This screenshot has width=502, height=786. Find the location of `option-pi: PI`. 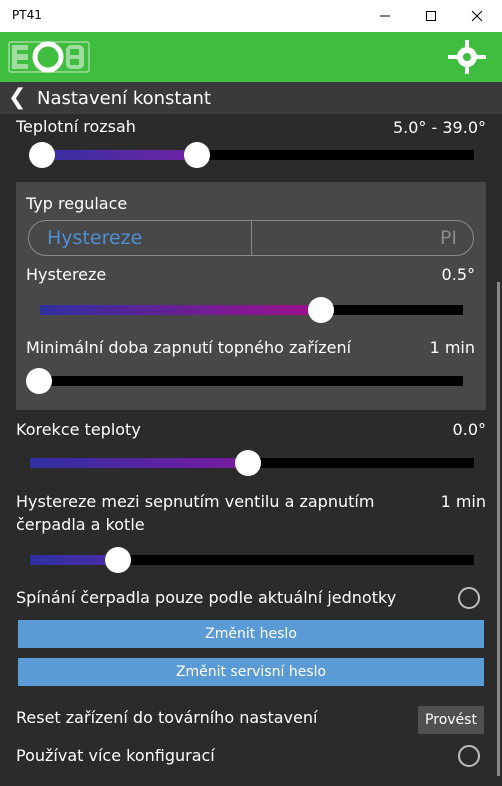

option-pi: PI is located at coordinates (448, 238).